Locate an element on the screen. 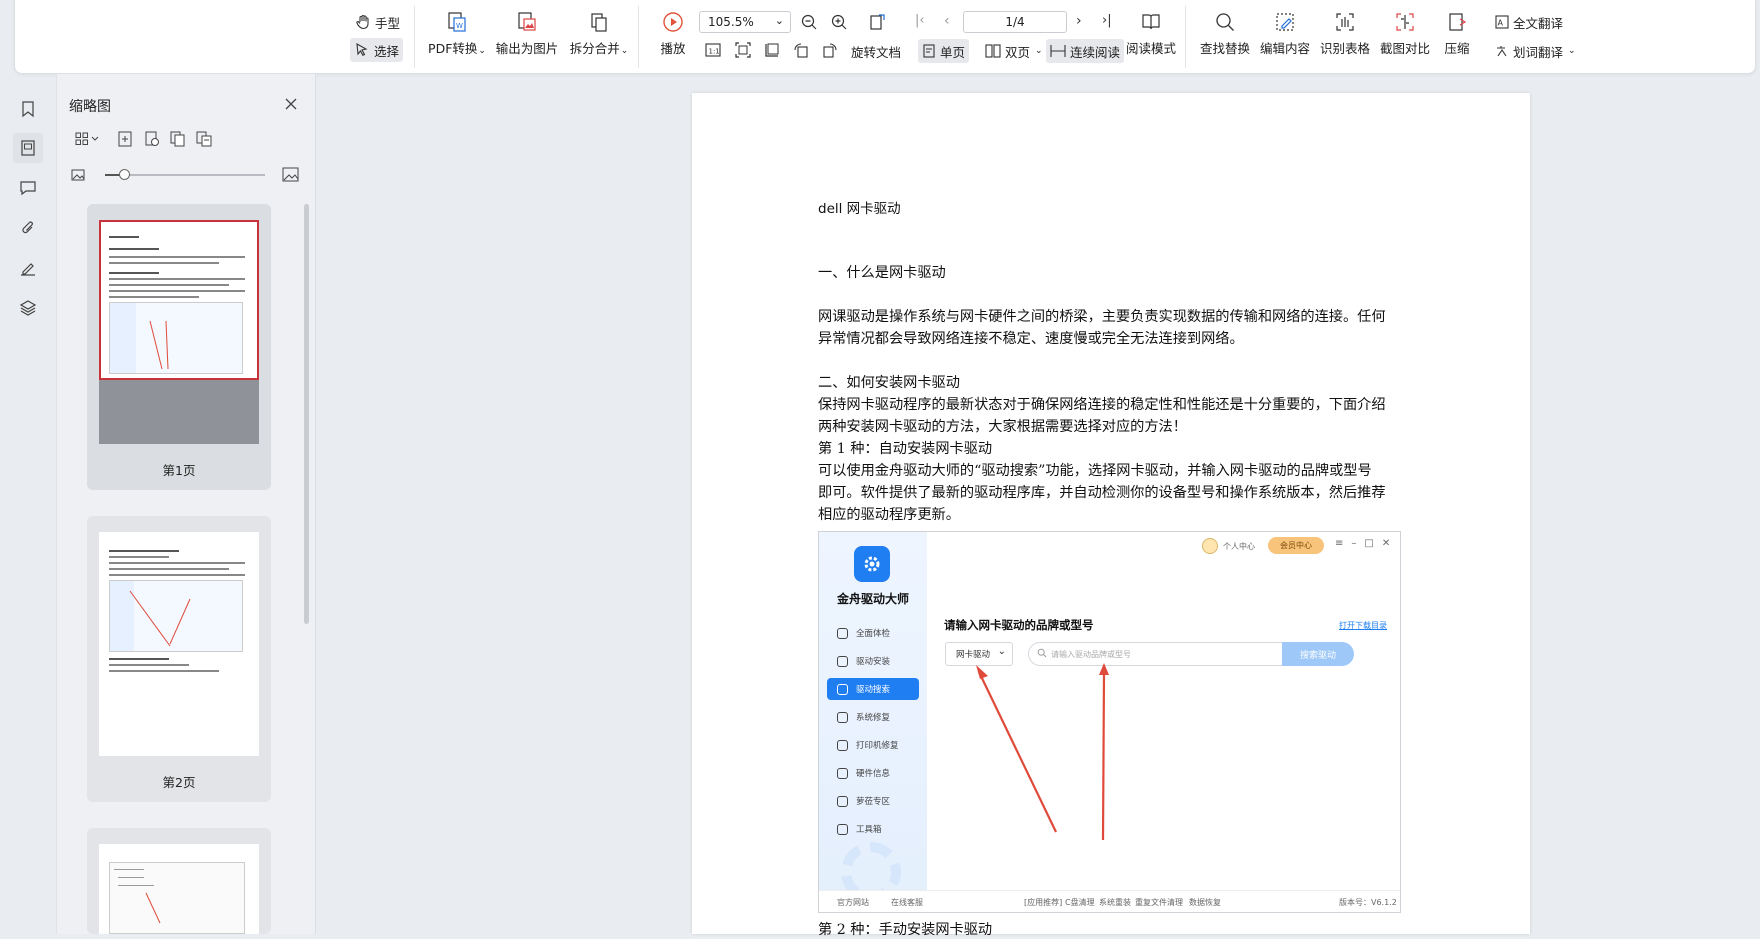 The width and height of the screenshot is (1760, 939). full-translate-button: A 全文翻译 is located at coordinates (1529, 22).